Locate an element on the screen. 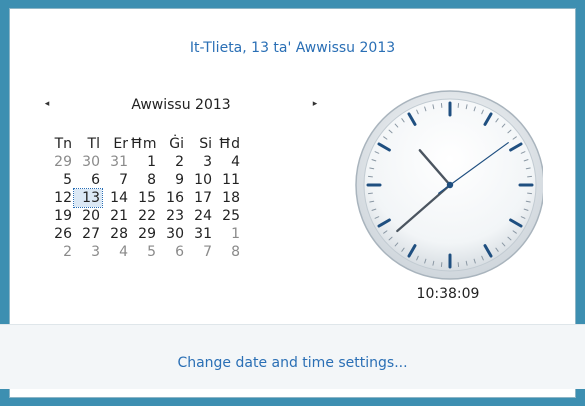 The height and width of the screenshot is (406, 585). weekday-label: Ħm is located at coordinates (143, 144).